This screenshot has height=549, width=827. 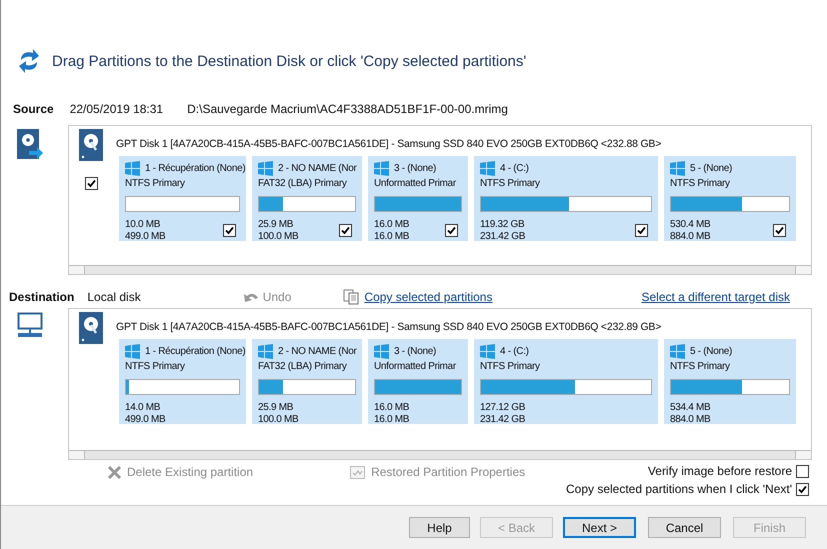 What do you see at coordinates (182, 198) in the screenshot?
I see `partition-card: 1 - Récupération (None) NTFS Primary 10.0 MB 499.0 MB` at bounding box center [182, 198].